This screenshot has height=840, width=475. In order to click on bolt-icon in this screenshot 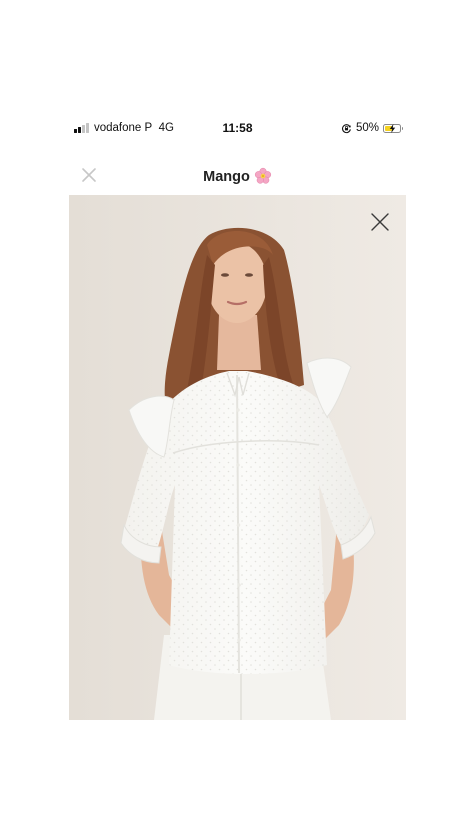, I will do `click(392, 128)`.